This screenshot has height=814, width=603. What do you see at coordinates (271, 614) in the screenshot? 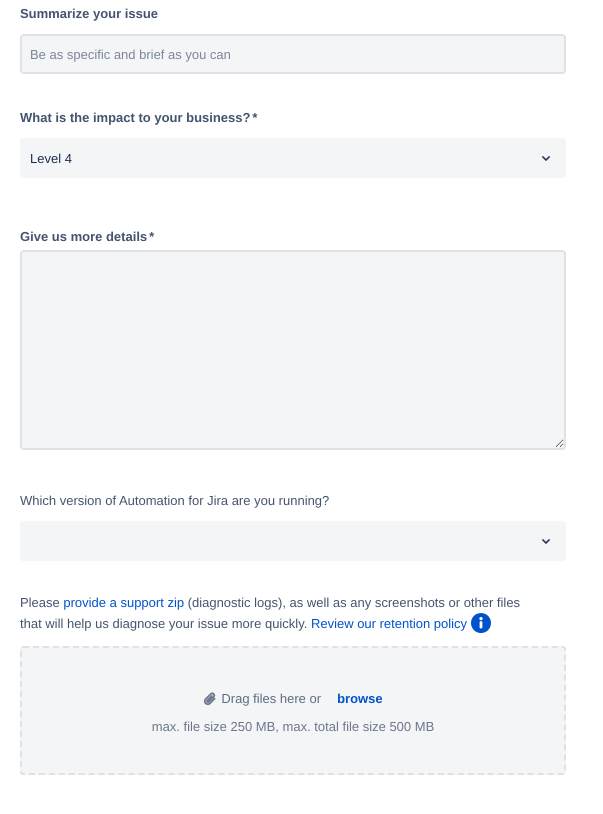
I see `attachment-instructions: Please provide a support zip (diagnostic logs), as well as any screenshots or other files that will help us diagnose your issue more quickly. Review our retention policy` at bounding box center [271, 614].